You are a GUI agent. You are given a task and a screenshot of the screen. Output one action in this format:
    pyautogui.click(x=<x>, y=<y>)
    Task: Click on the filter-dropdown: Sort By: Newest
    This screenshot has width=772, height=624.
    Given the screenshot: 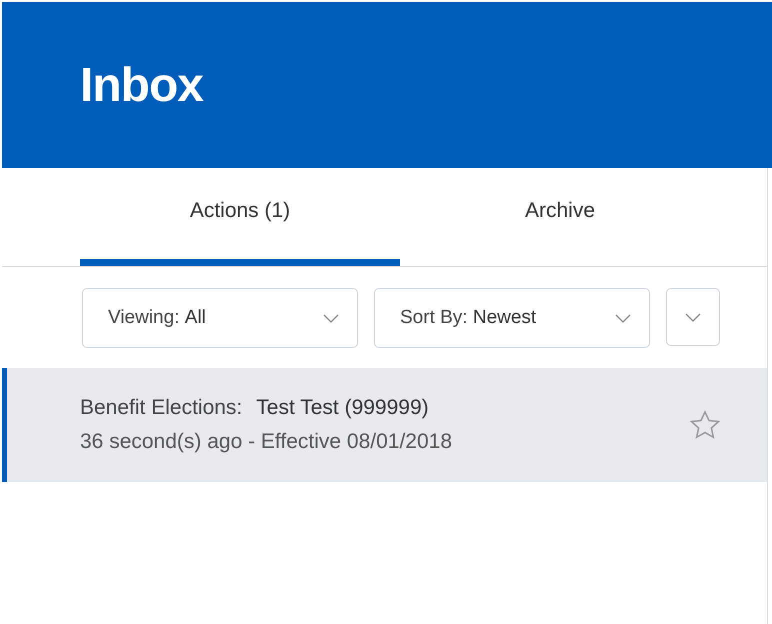 What is the action you would take?
    pyautogui.click(x=512, y=318)
    